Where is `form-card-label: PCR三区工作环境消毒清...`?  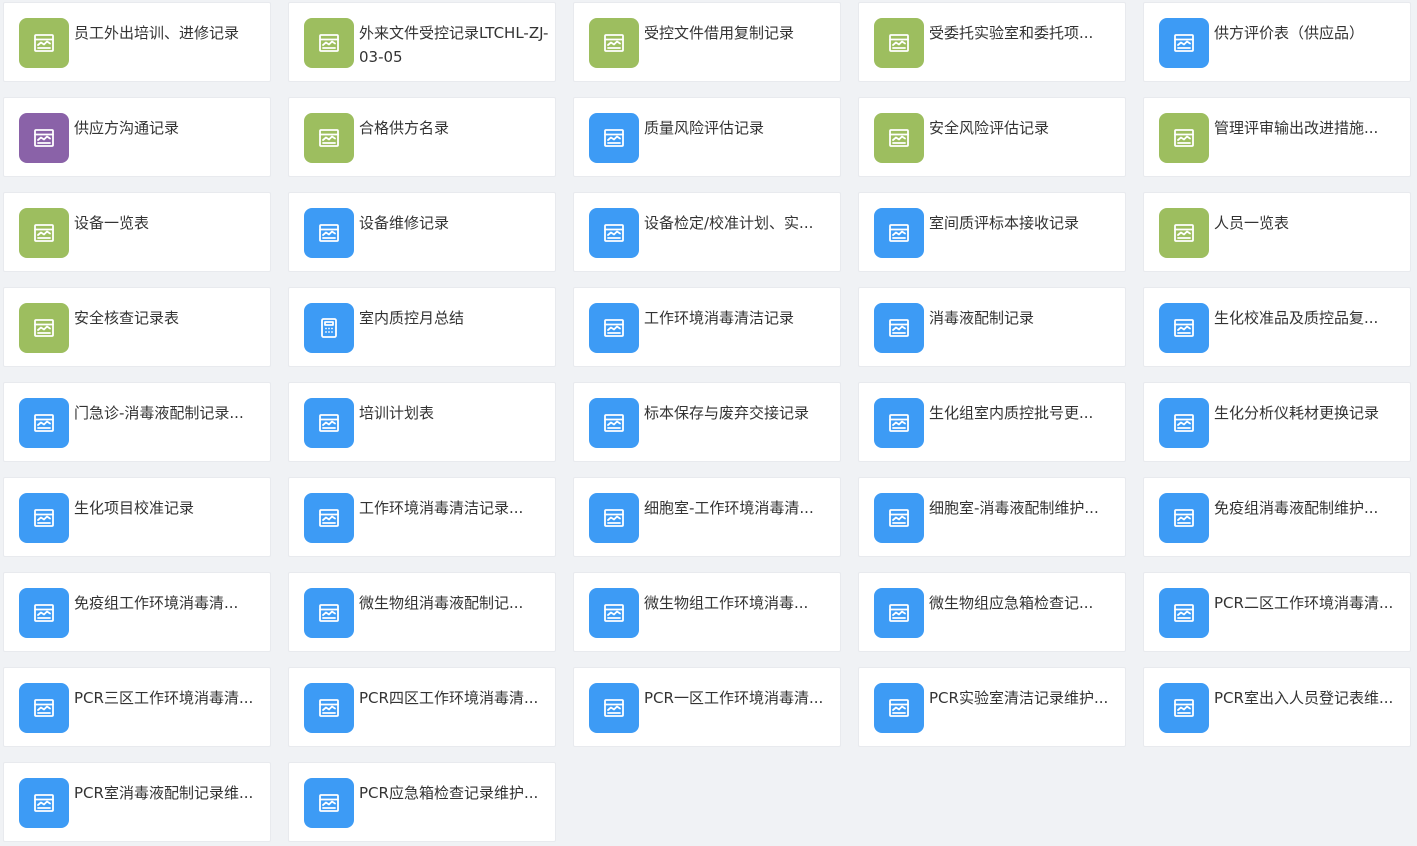
form-card-label: PCR三区工作环境消毒清... is located at coordinates (164, 698).